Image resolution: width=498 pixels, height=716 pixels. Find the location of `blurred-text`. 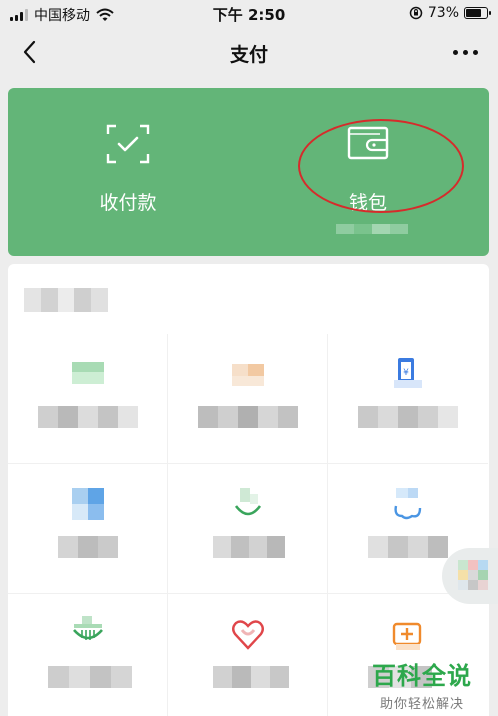

blurred-text is located at coordinates (372, 229).